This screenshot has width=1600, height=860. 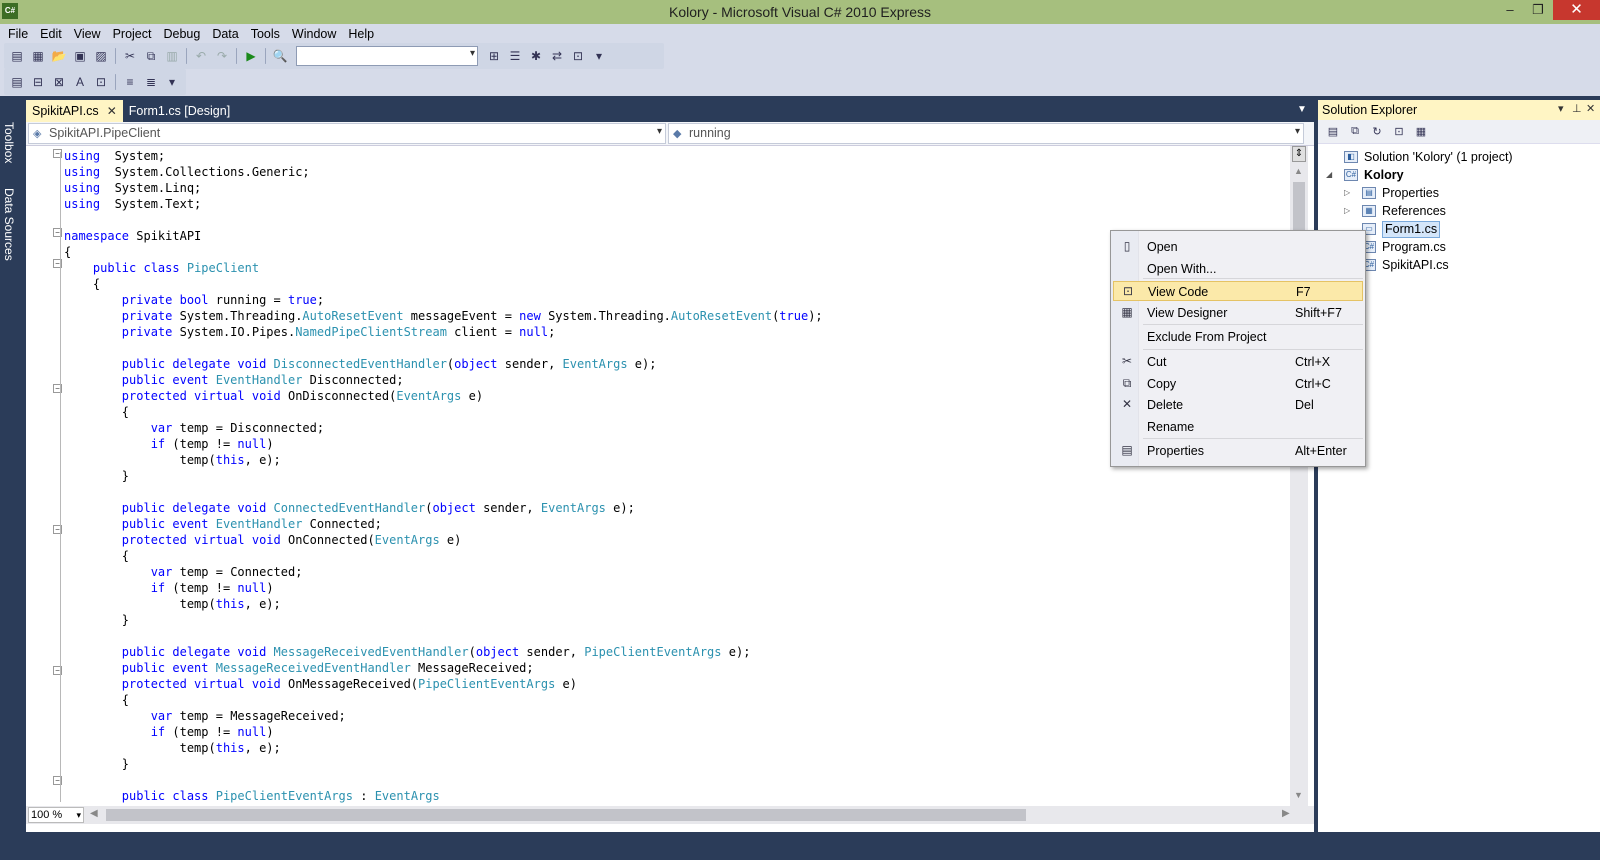 I want to click on type-combo: ◈ SpikitAPI.PipeClient, so click(x=347, y=133).